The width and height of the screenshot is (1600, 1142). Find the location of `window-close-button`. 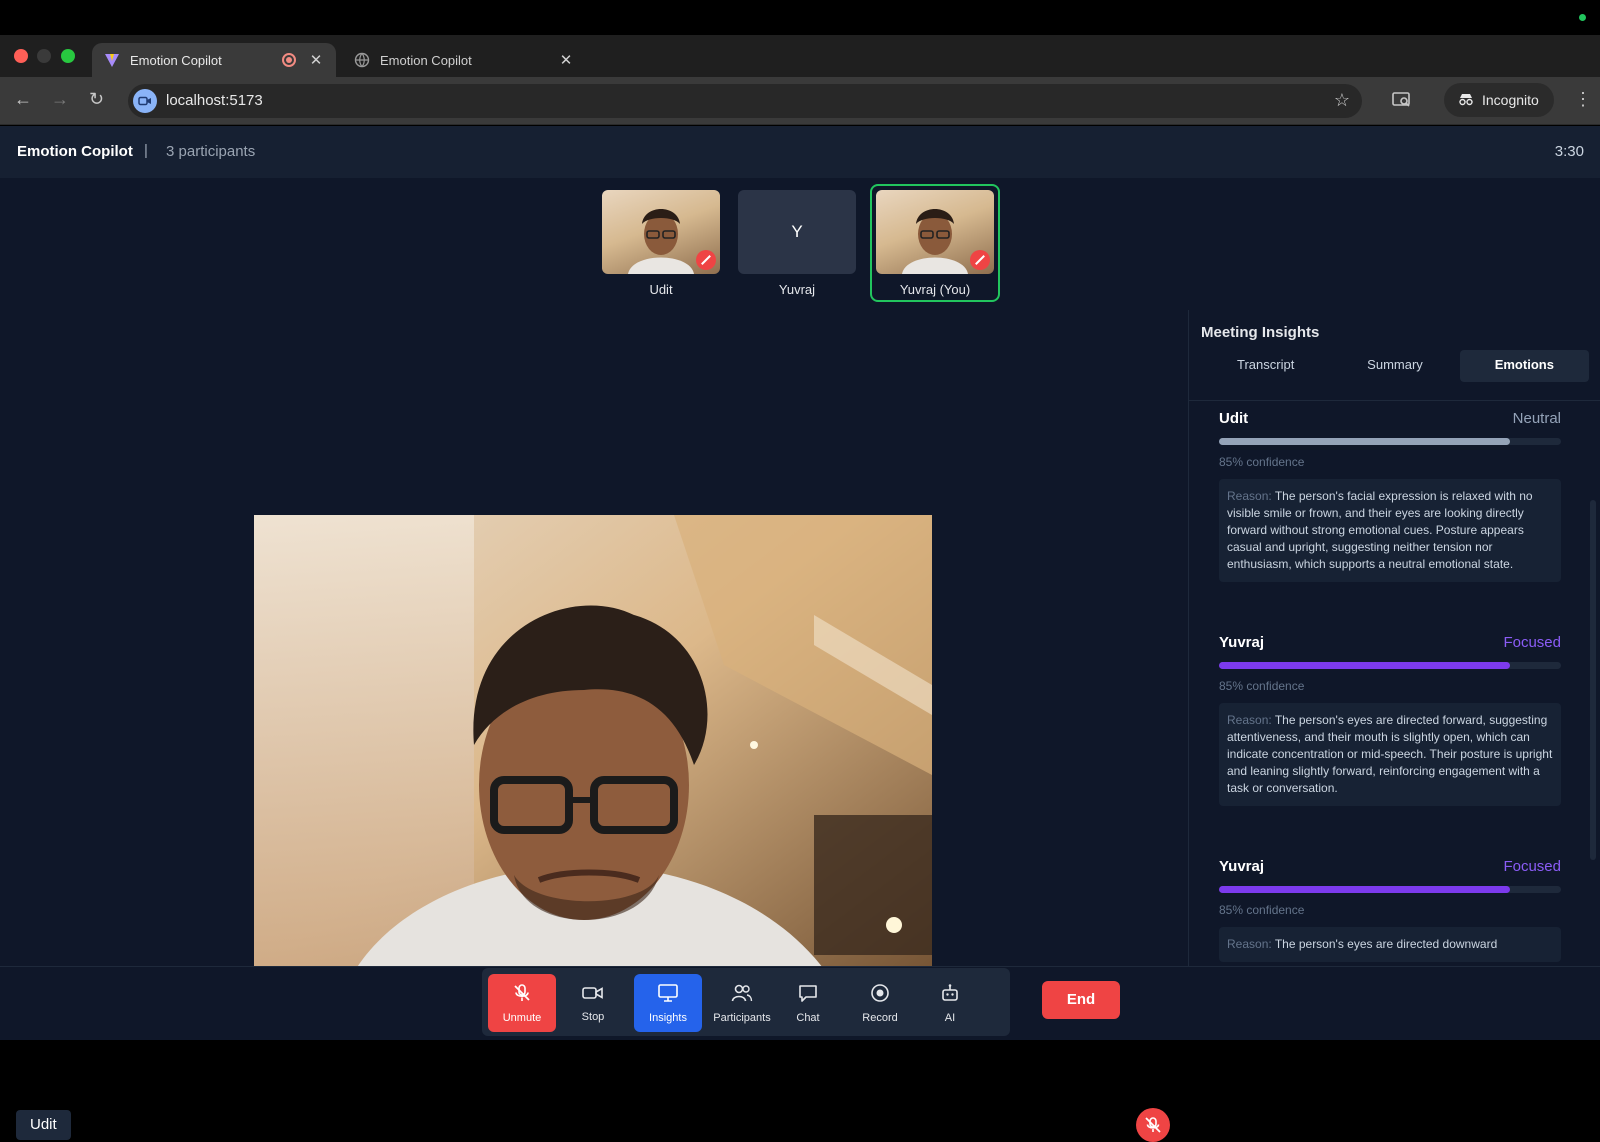

window-close-button is located at coordinates (21, 56).